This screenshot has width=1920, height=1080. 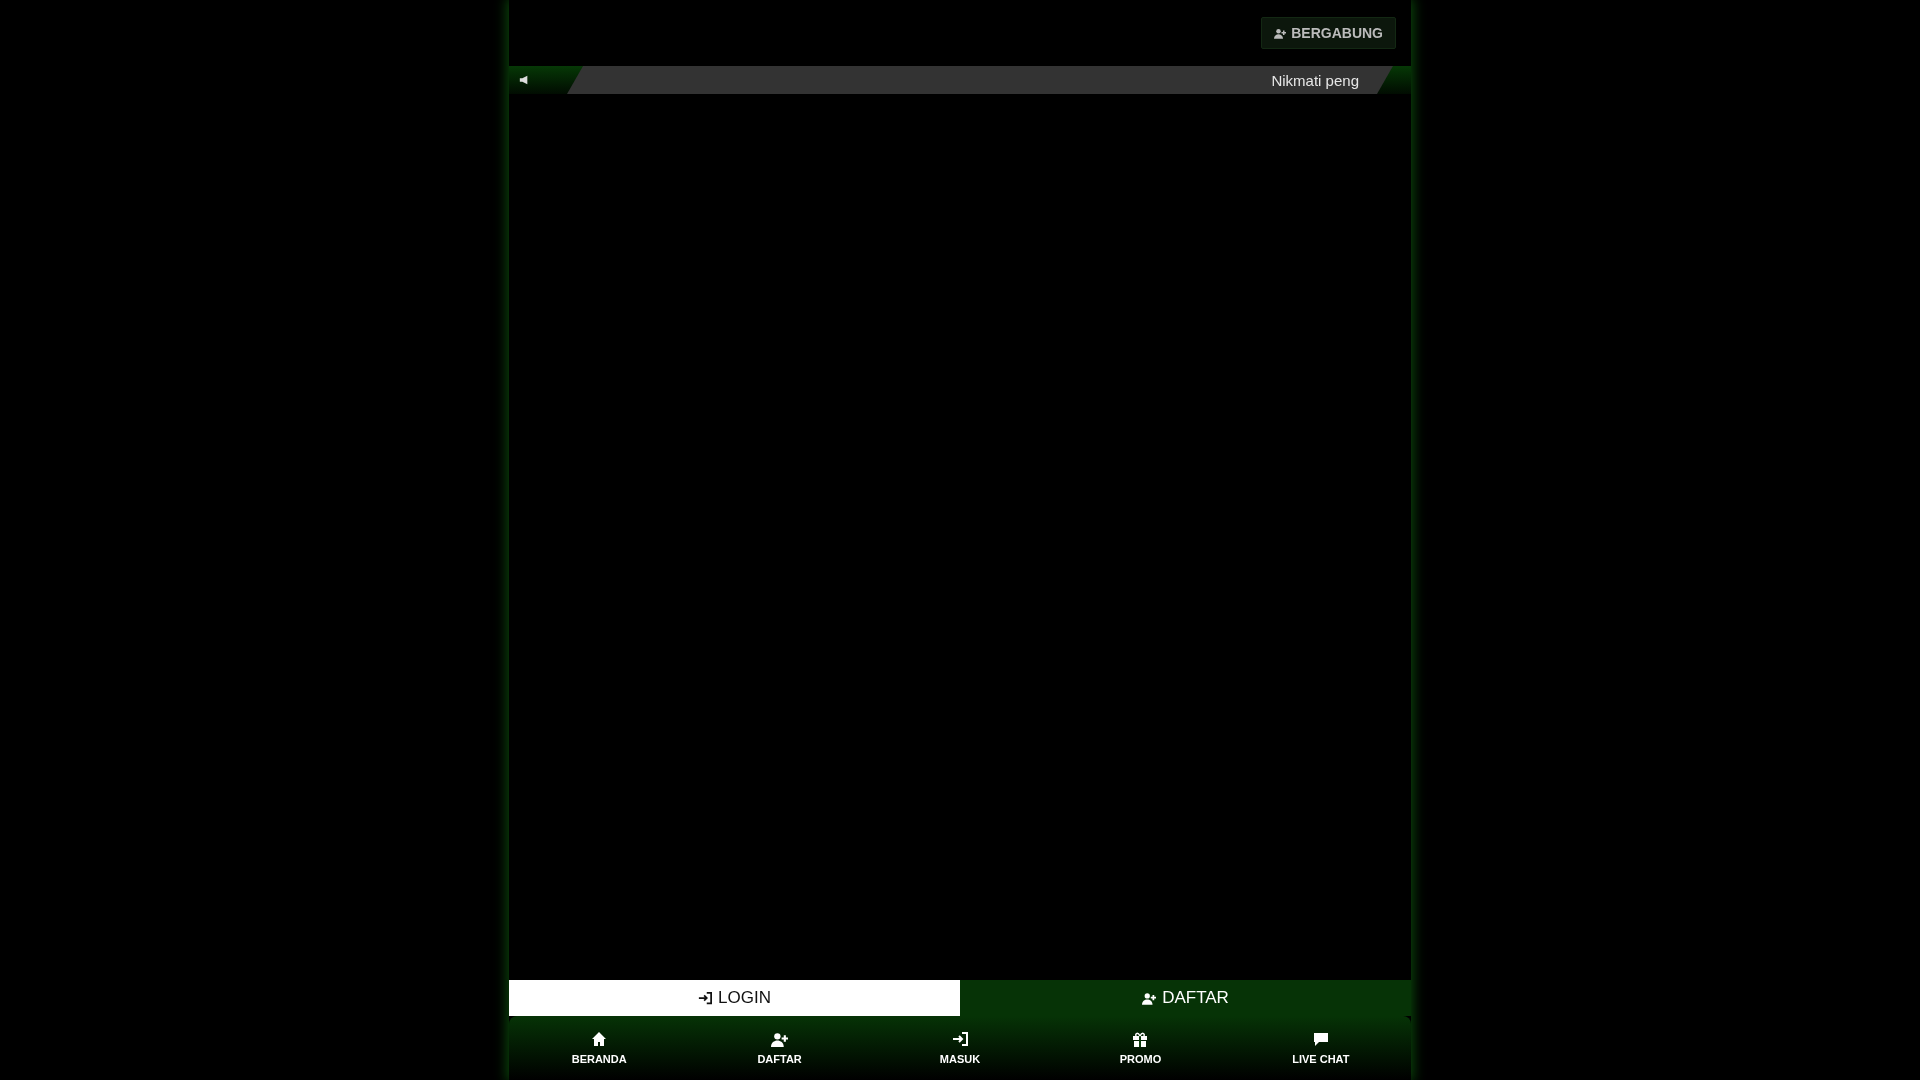 What do you see at coordinates (1140, 1048) in the screenshot?
I see `nav-item: PROMO` at bounding box center [1140, 1048].